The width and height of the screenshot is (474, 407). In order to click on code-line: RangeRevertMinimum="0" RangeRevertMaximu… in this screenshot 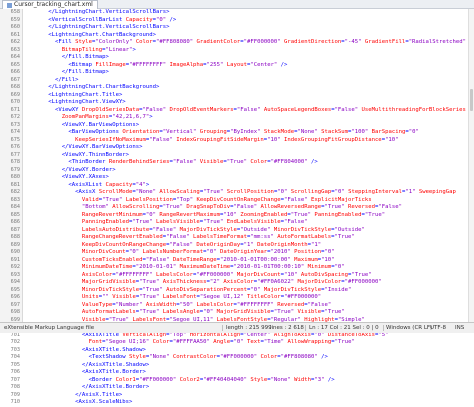, I will do `click(251, 216)`.